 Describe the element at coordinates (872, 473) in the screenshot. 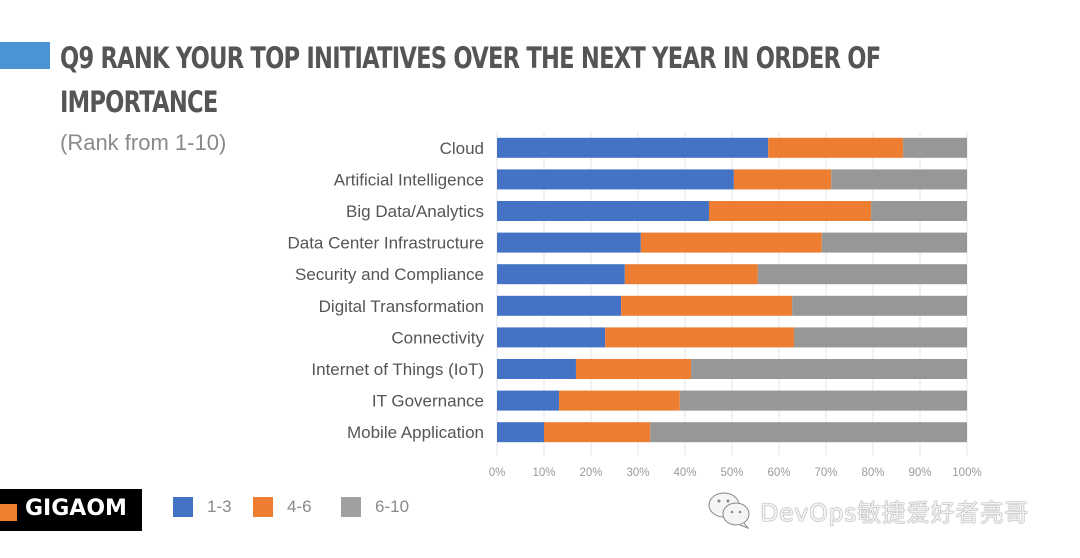

I see `x-tick-label: 80%` at that location.